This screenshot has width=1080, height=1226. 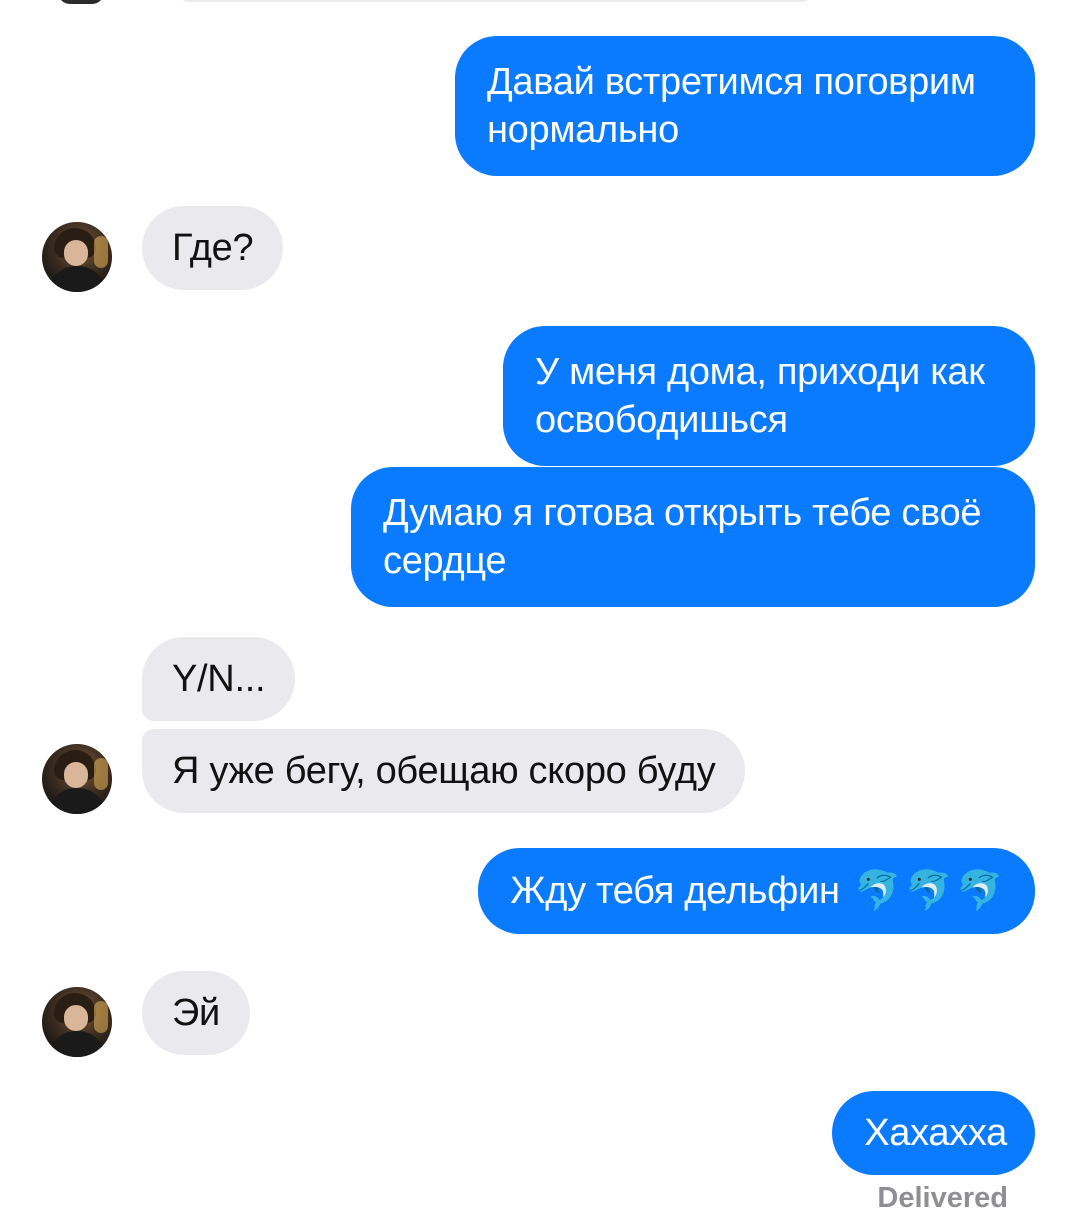 What do you see at coordinates (942, 1198) in the screenshot?
I see `delivery-status: Delivered` at bounding box center [942, 1198].